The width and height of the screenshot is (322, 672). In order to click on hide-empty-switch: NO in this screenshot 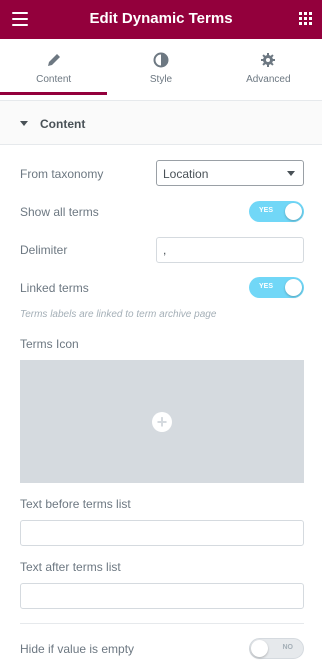, I will do `click(276, 648)`.